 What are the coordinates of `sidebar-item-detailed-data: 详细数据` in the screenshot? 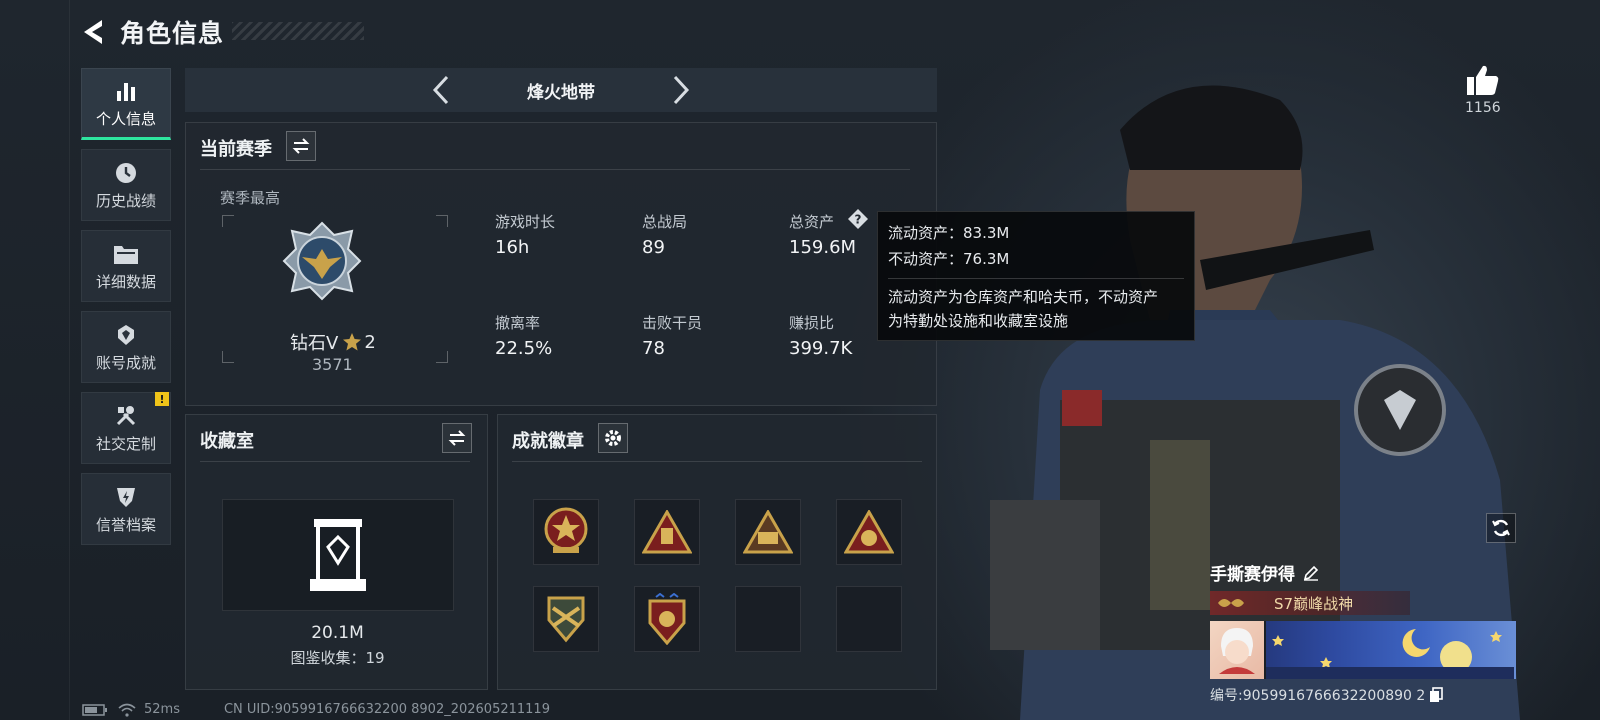 It's located at (126, 266).